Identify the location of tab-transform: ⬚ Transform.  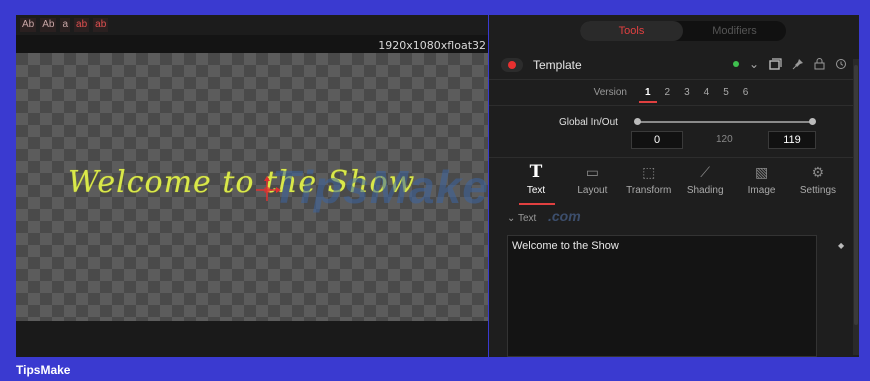
(649, 182).